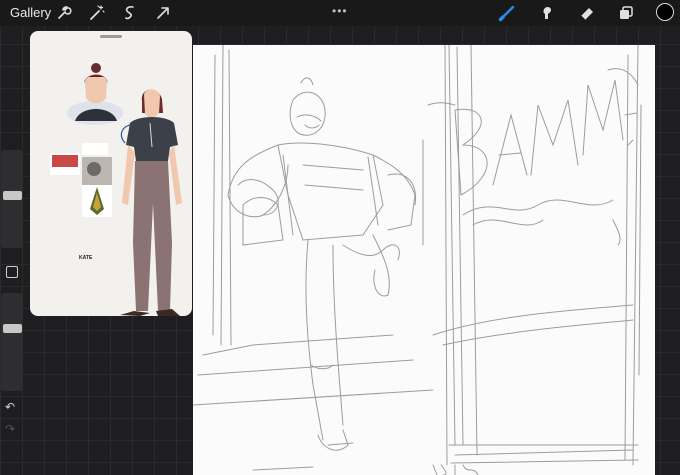 The height and width of the screenshot is (475, 680). Describe the element at coordinates (587, 13) in the screenshot. I see `eraser-icon` at that location.